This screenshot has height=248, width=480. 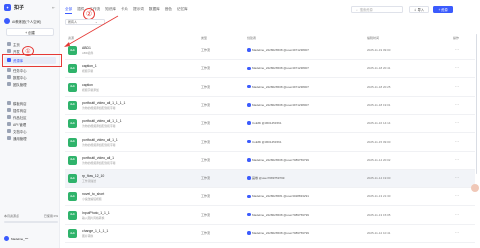 I want to click on sidebar-item-tasks: 任务中心, so click(x=30, y=70).